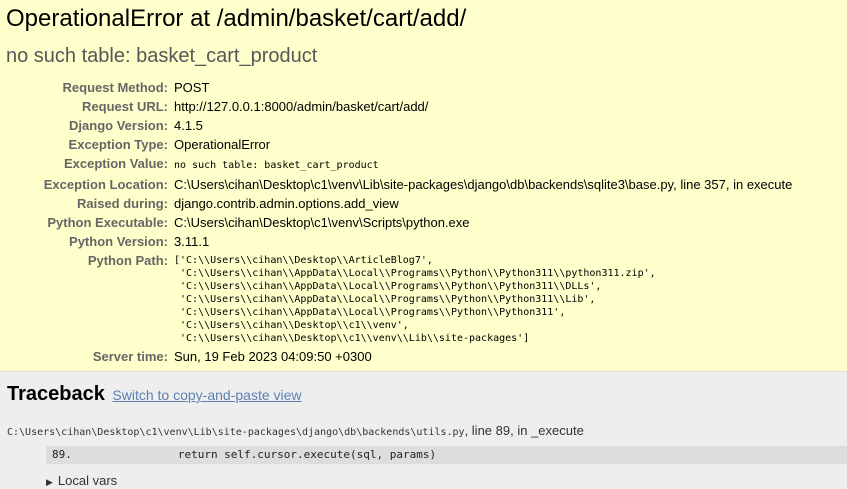  What do you see at coordinates (49, 482) in the screenshot?
I see `triangle-right-icon: ▶` at bounding box center [49, 482].